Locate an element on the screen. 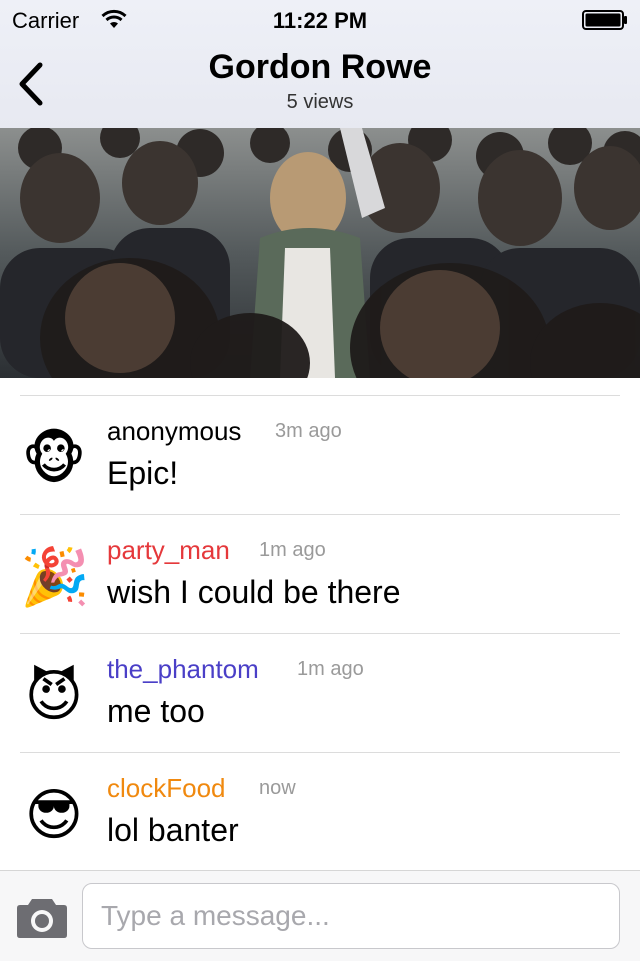 This screenshot has height=961, width=640. sunglasses-face-icon: 😎 is located at coordinates (54, 814).